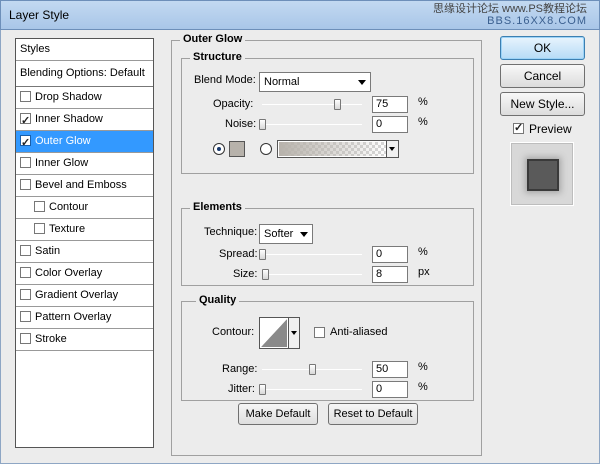 The width and height of the screenshot is (600, 464). What do you see at coordinates (274, 333) in the screenshot?
I see `contour-preview-icon` at bounding box center [274, 333].